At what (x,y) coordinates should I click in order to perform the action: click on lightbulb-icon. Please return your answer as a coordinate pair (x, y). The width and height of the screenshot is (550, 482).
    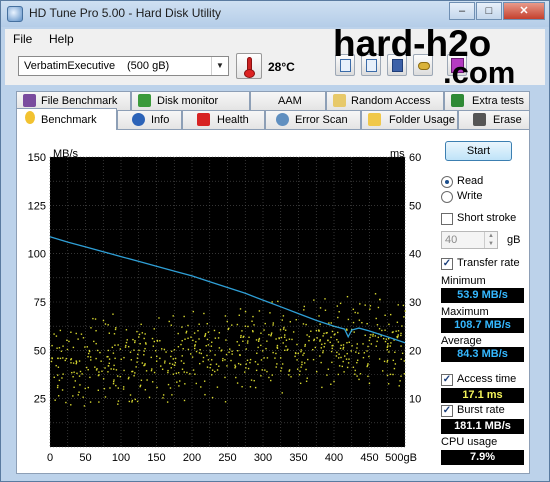
    Looking at the image, I should click on (30, 117).